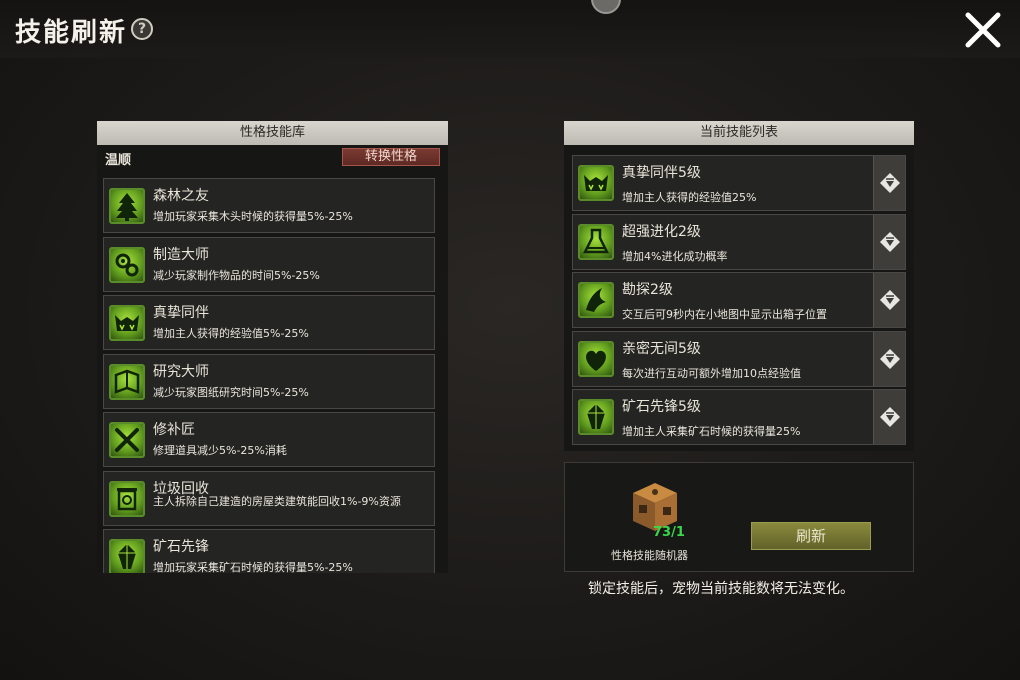 This screenshot has height=680, width=1020. I want to click on skill-description: 减少玩家图纸研究时间5%-25%, so click(231, 392).